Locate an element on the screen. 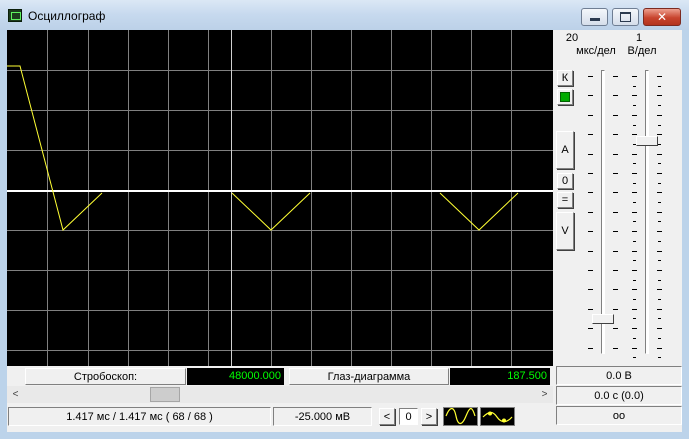 The image size is (689, 439). stroboscope-button: Стробоскоп: is located at coordinates (105, 376).